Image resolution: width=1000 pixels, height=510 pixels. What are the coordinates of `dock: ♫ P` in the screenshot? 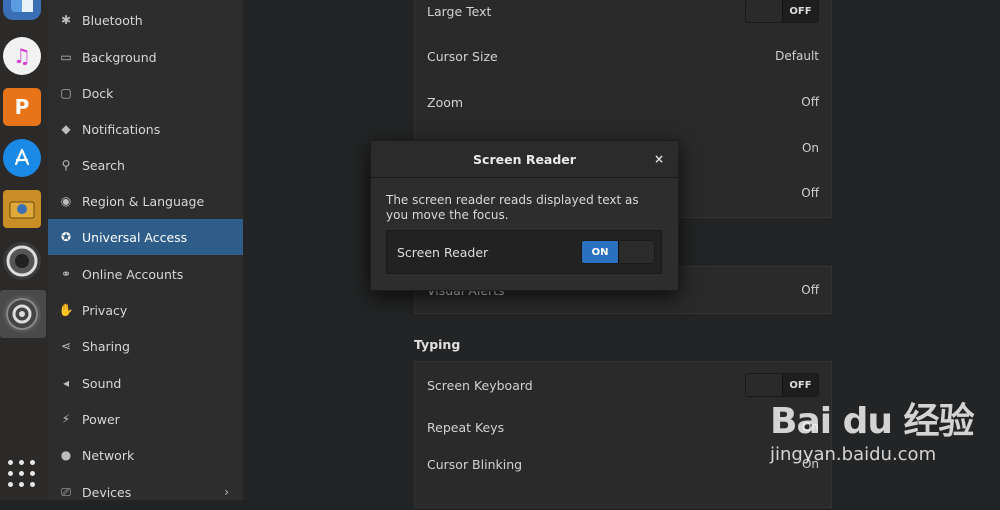 It's located at (24, 250).